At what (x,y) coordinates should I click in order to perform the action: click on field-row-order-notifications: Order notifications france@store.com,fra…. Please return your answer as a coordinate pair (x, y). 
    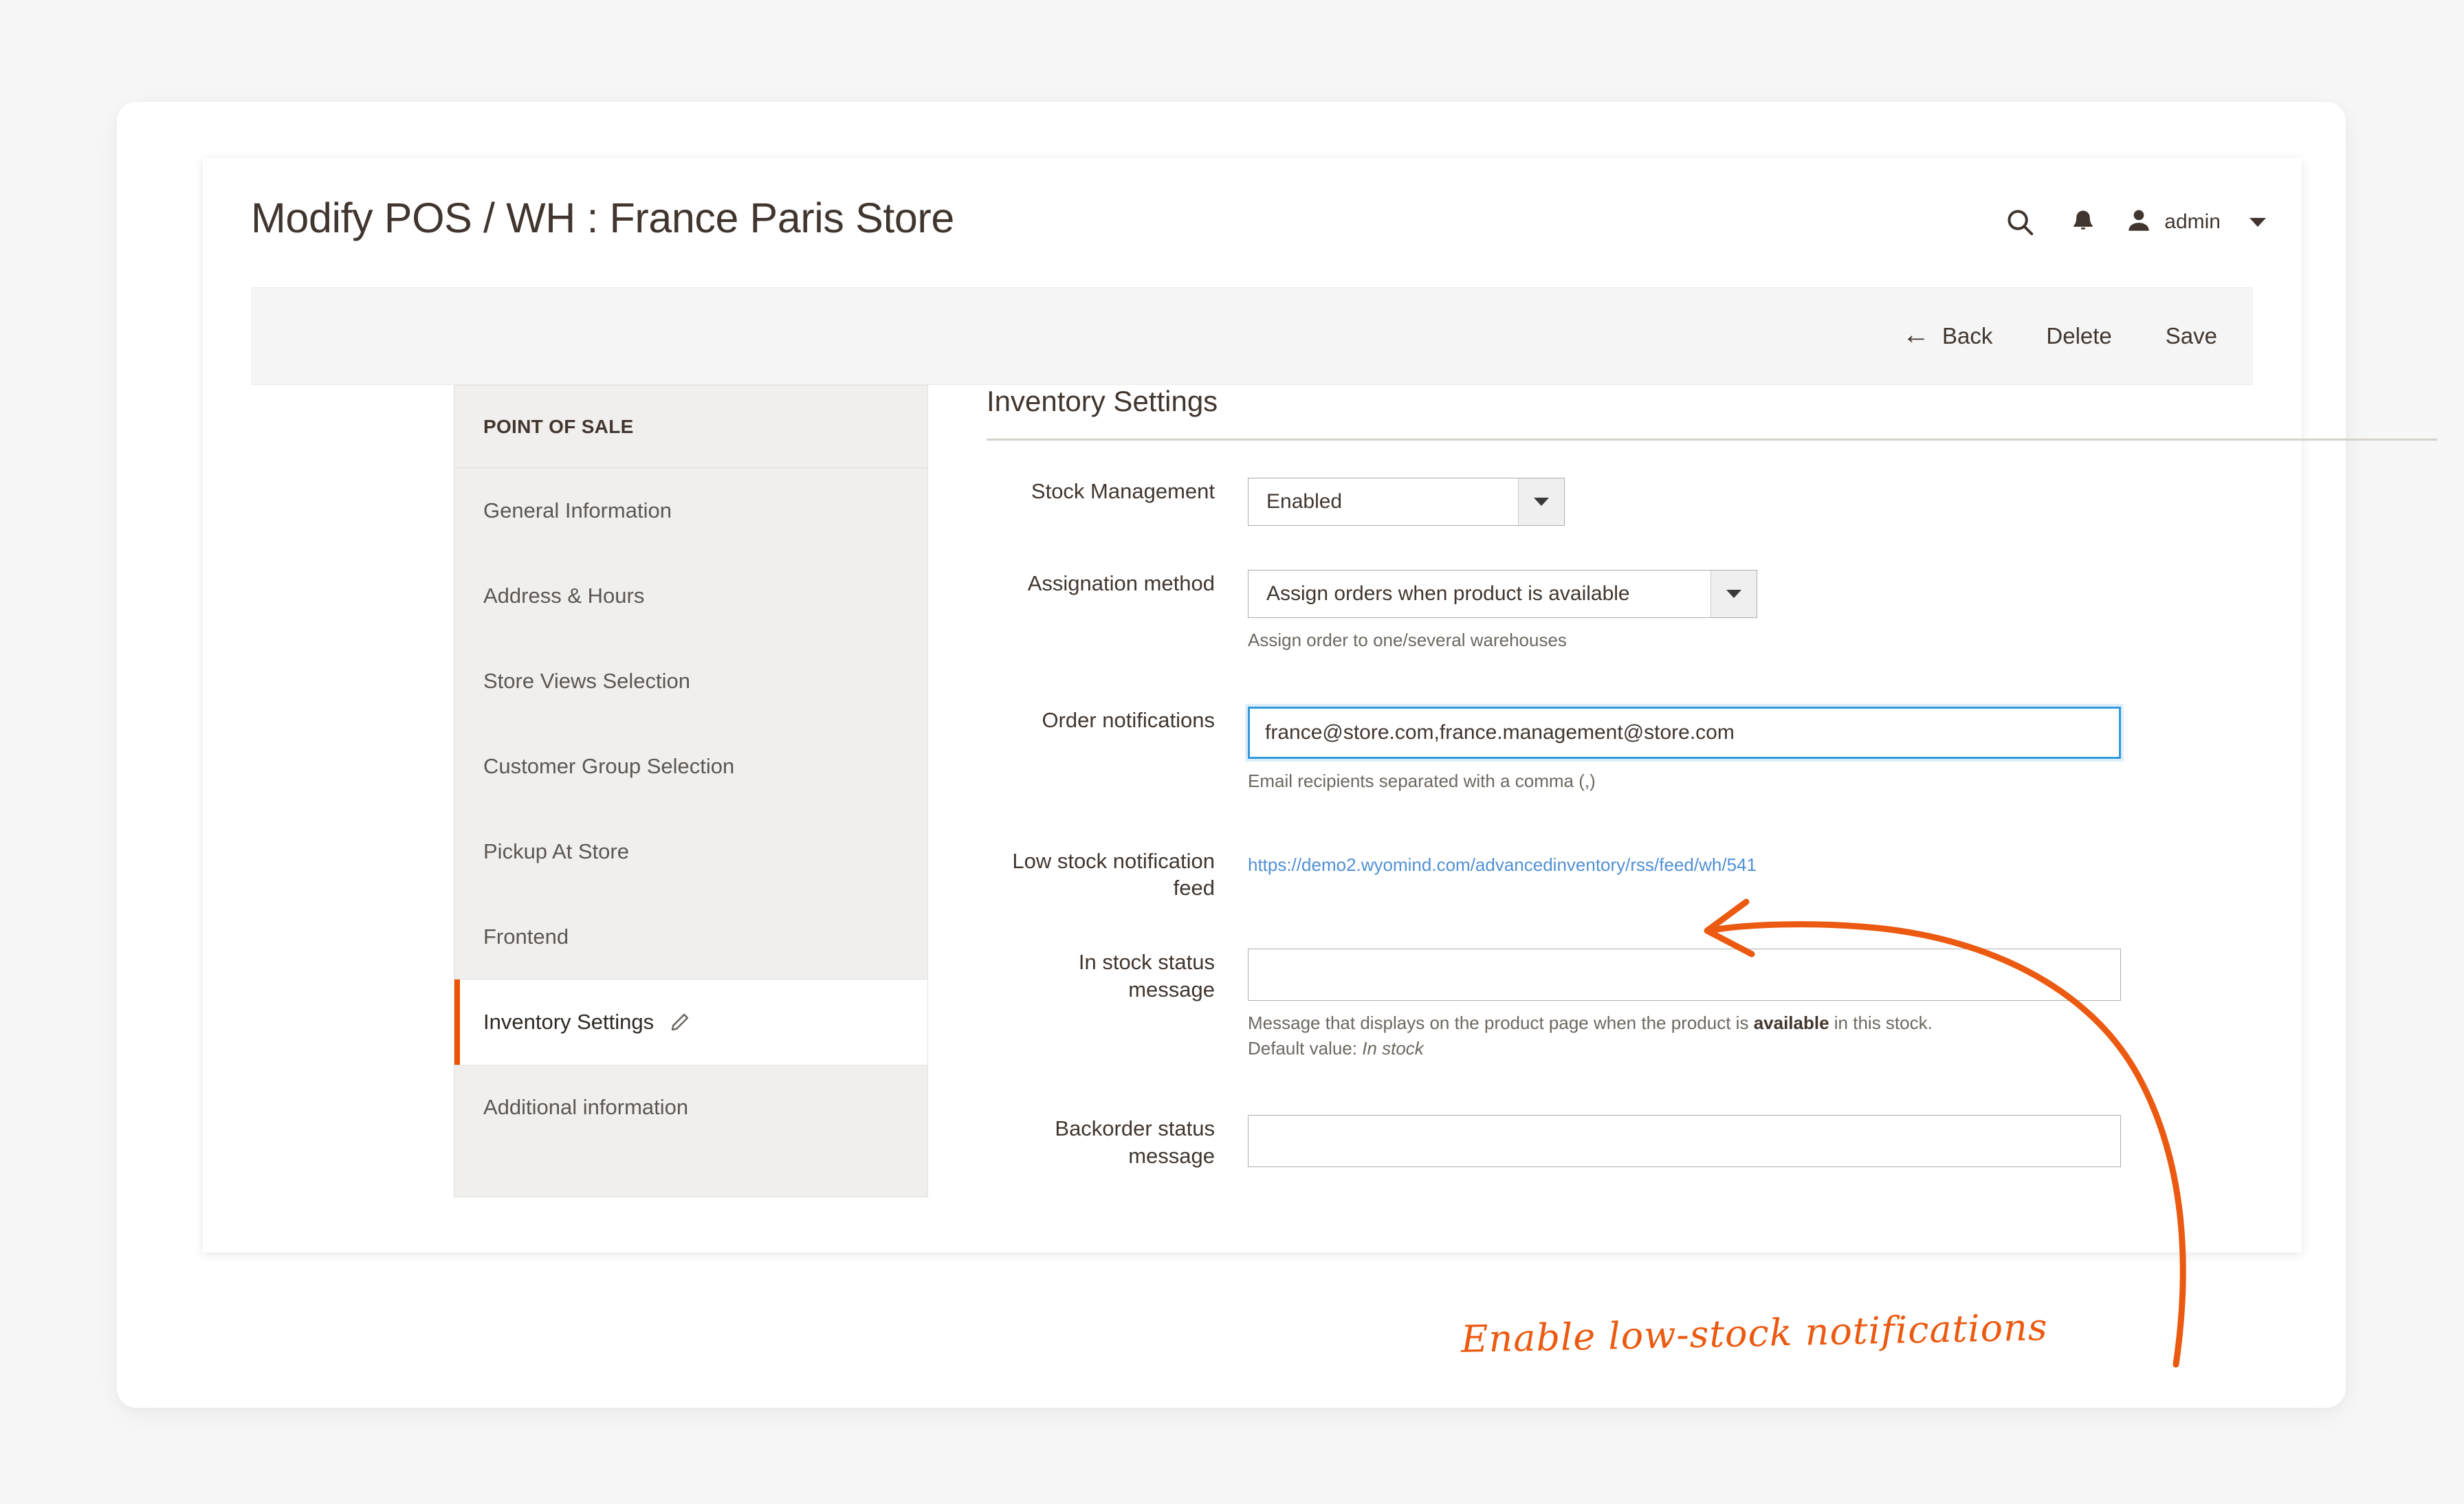
    Looking at the image, I should click on (1716, 750).